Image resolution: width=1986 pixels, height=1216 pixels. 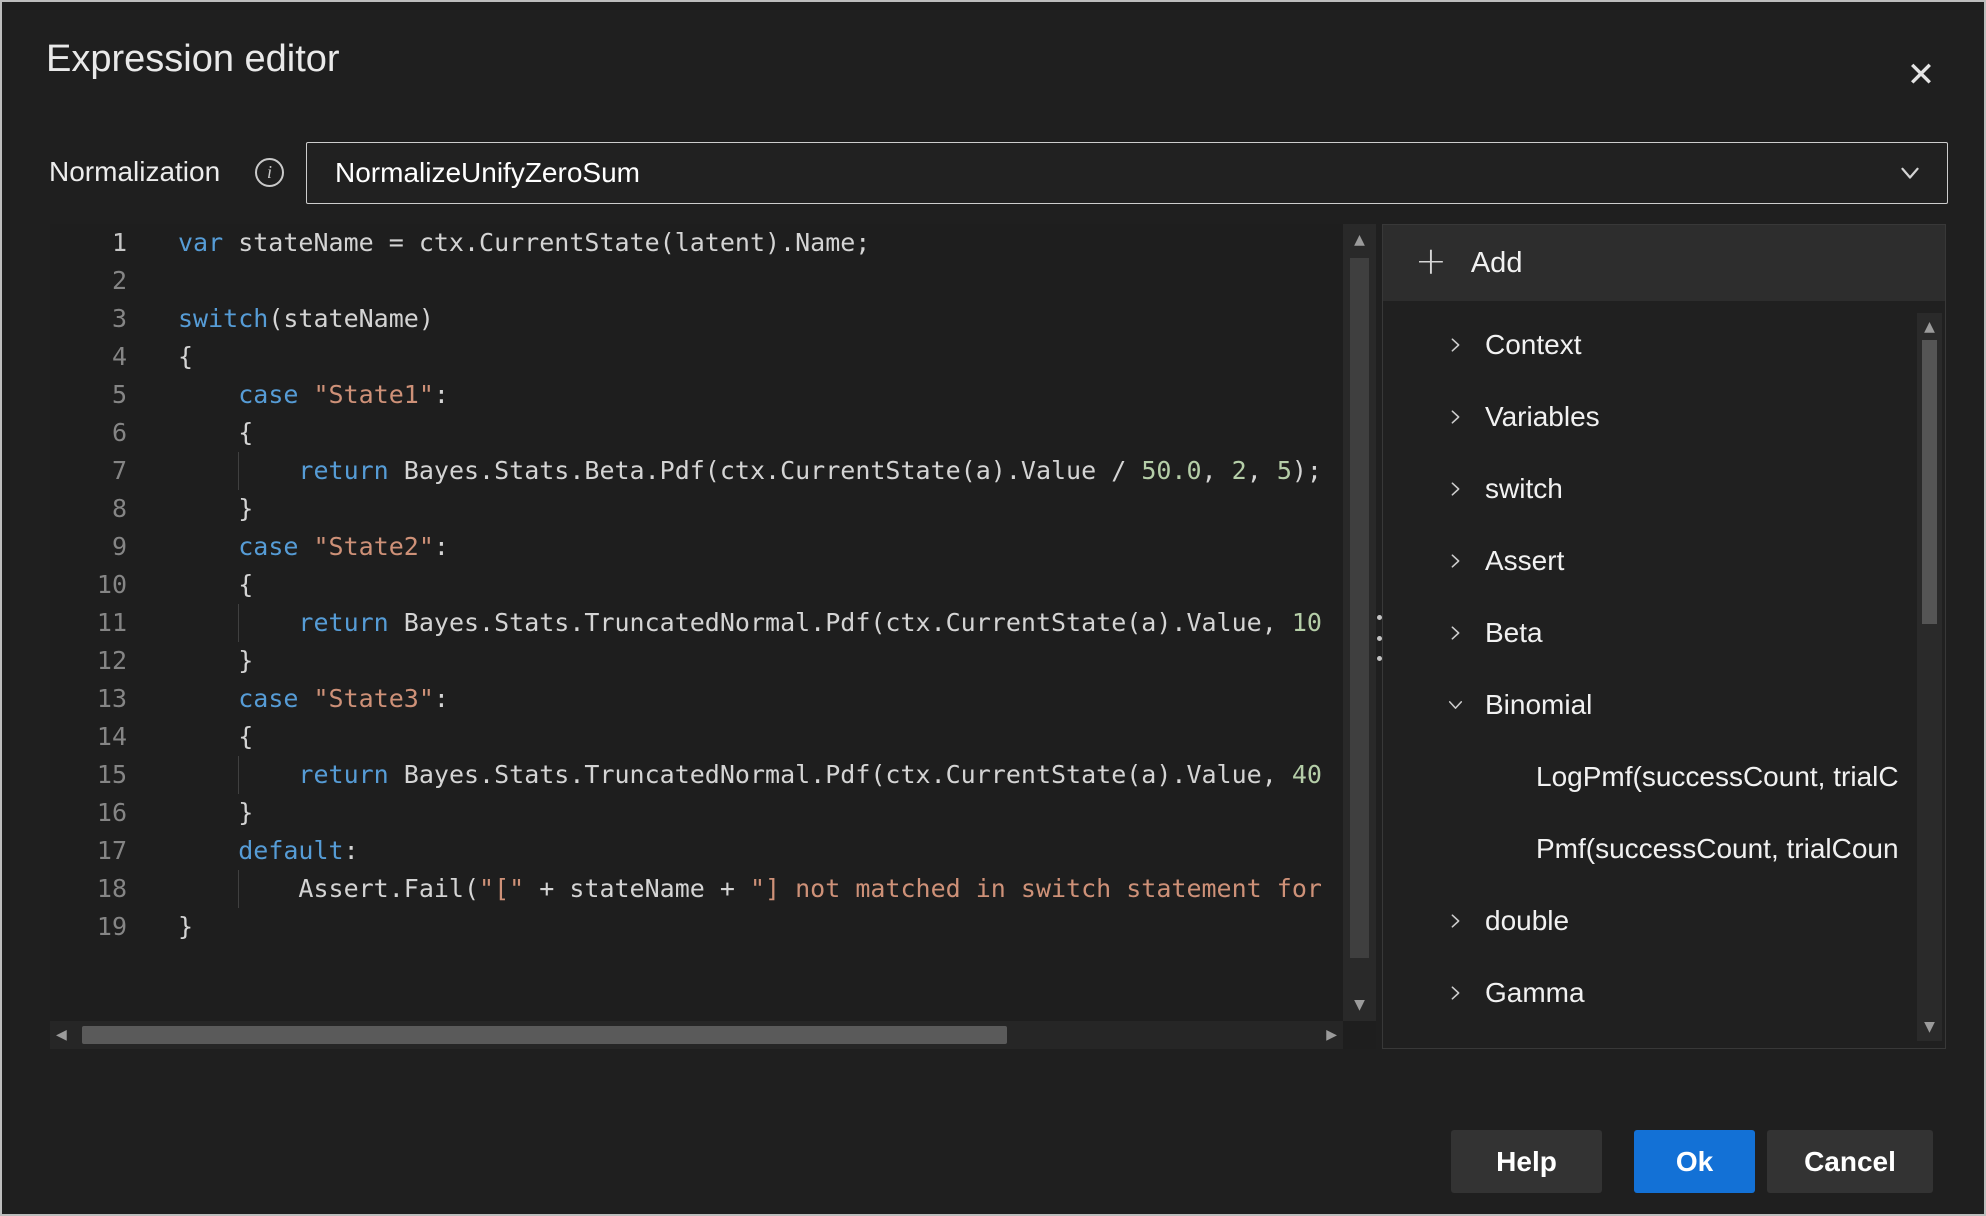 I want to click on info-icon-glyph: i, so click(x=269, y=172).